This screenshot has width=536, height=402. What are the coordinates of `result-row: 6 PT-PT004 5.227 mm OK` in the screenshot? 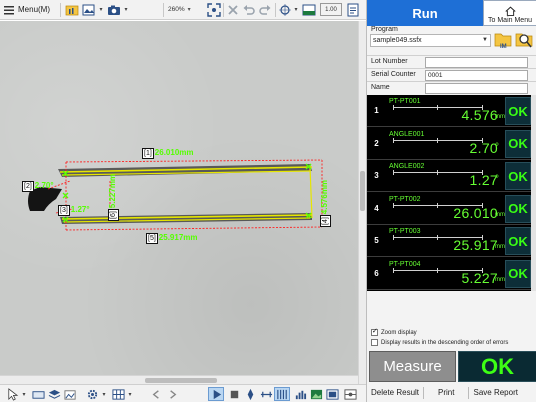 It's located at (449, 274).